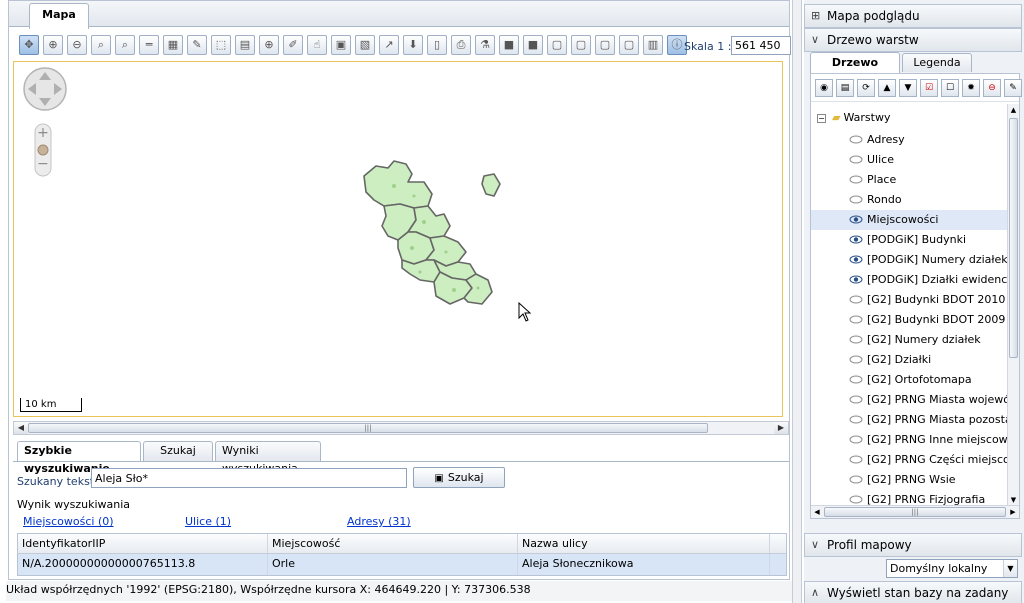  I want to click on document-icon: ▯, so click(437, 45).